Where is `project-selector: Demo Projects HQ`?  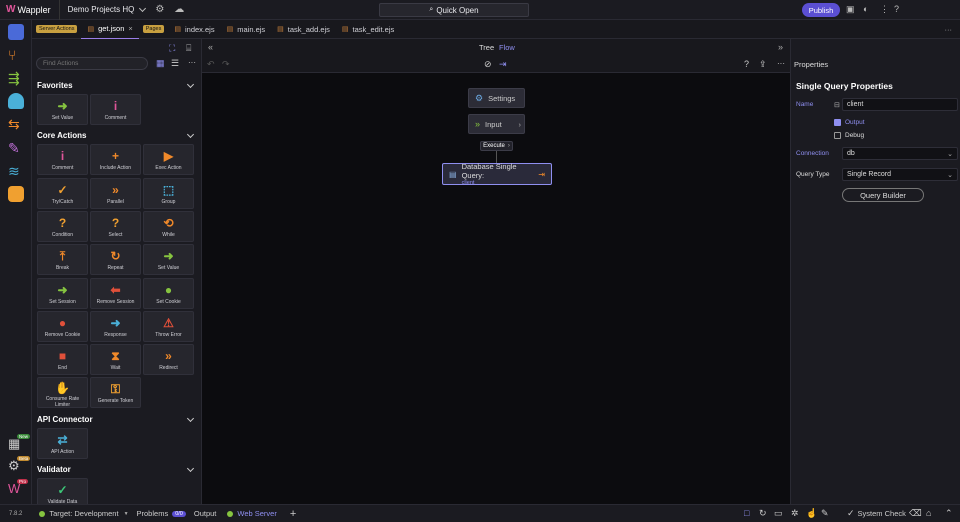 project-selector: Demo Projects HQ is located at coordinates (102, 10).